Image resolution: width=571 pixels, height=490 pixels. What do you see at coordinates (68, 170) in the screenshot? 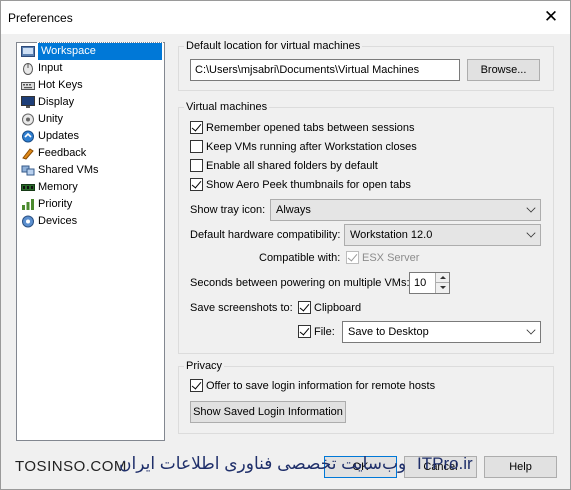
I see `nav-item-label: Shared VMs` at bounding box center [68, 170].